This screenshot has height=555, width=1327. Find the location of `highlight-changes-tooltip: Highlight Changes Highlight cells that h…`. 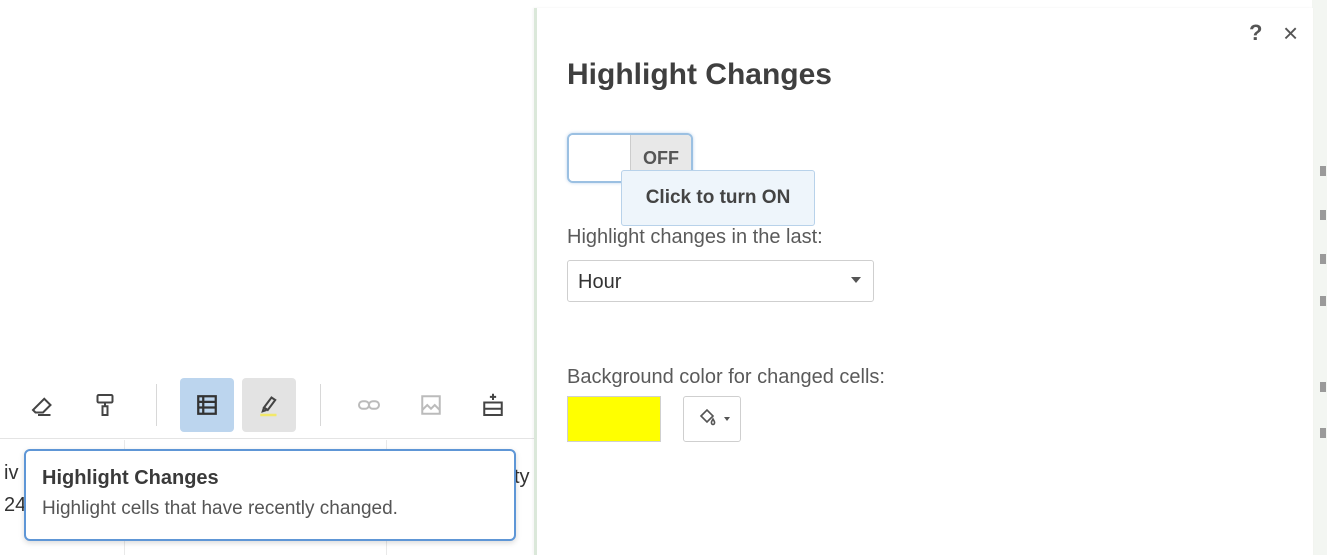

highlight-changes-tooltip: Highlight Changes Highlight cells that h… is located at coordinates (270, 495).